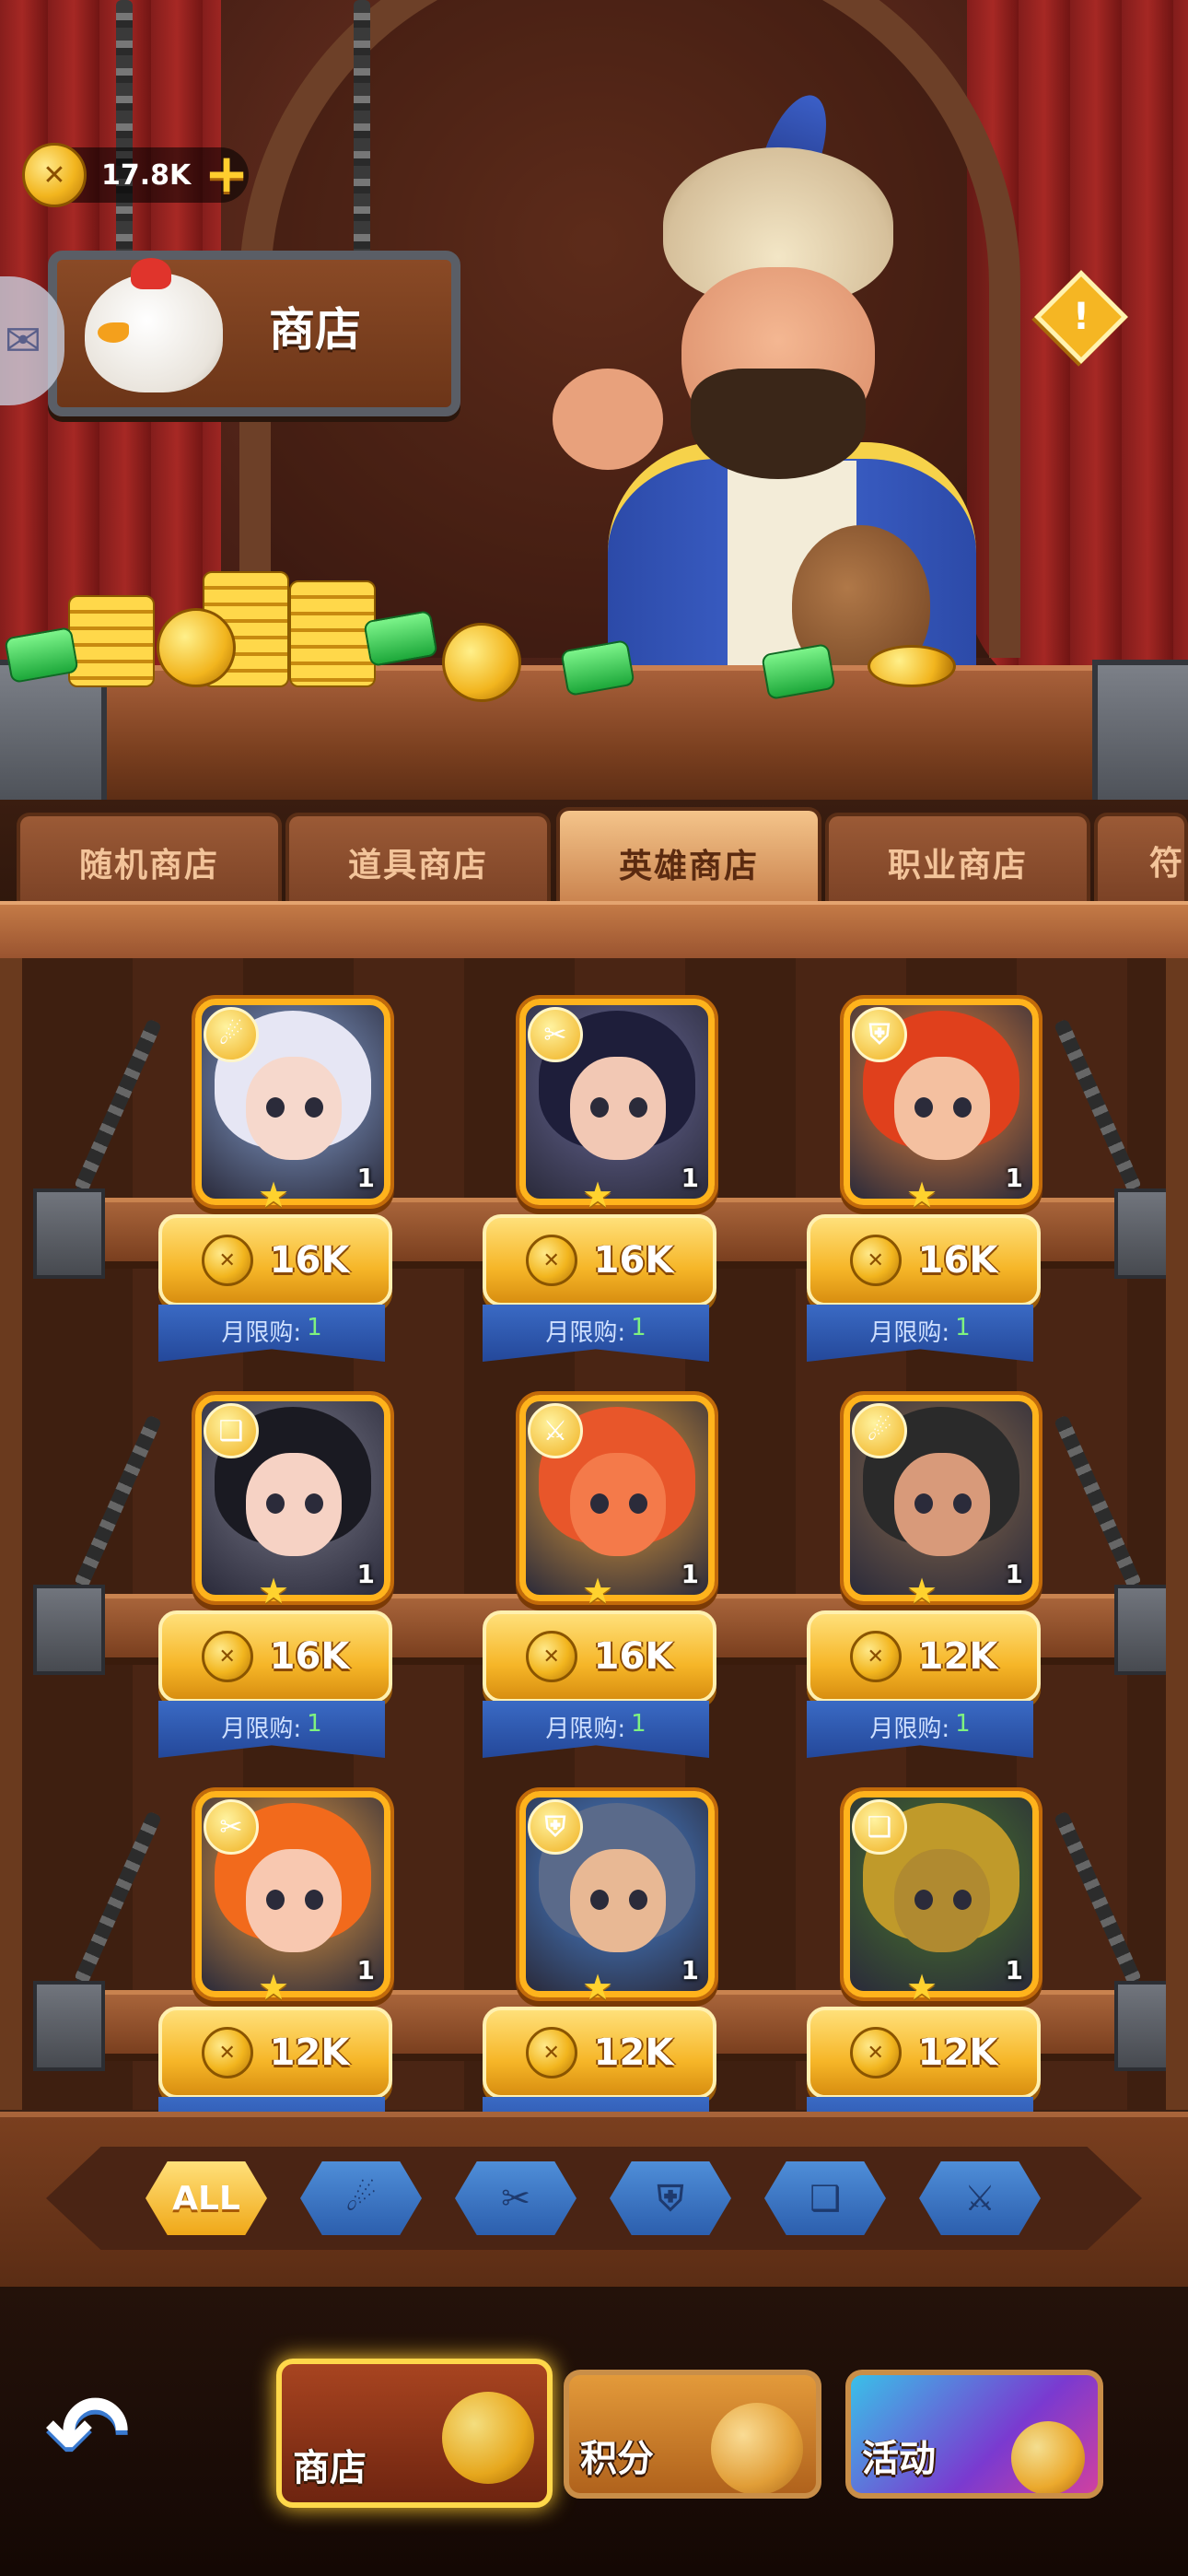 The width and height of the screenshot is (1188, 2576). Describe the element at coordinates (671, 2198) in the screenshot. I see `tank-filter-icon: ⛨` at that location.